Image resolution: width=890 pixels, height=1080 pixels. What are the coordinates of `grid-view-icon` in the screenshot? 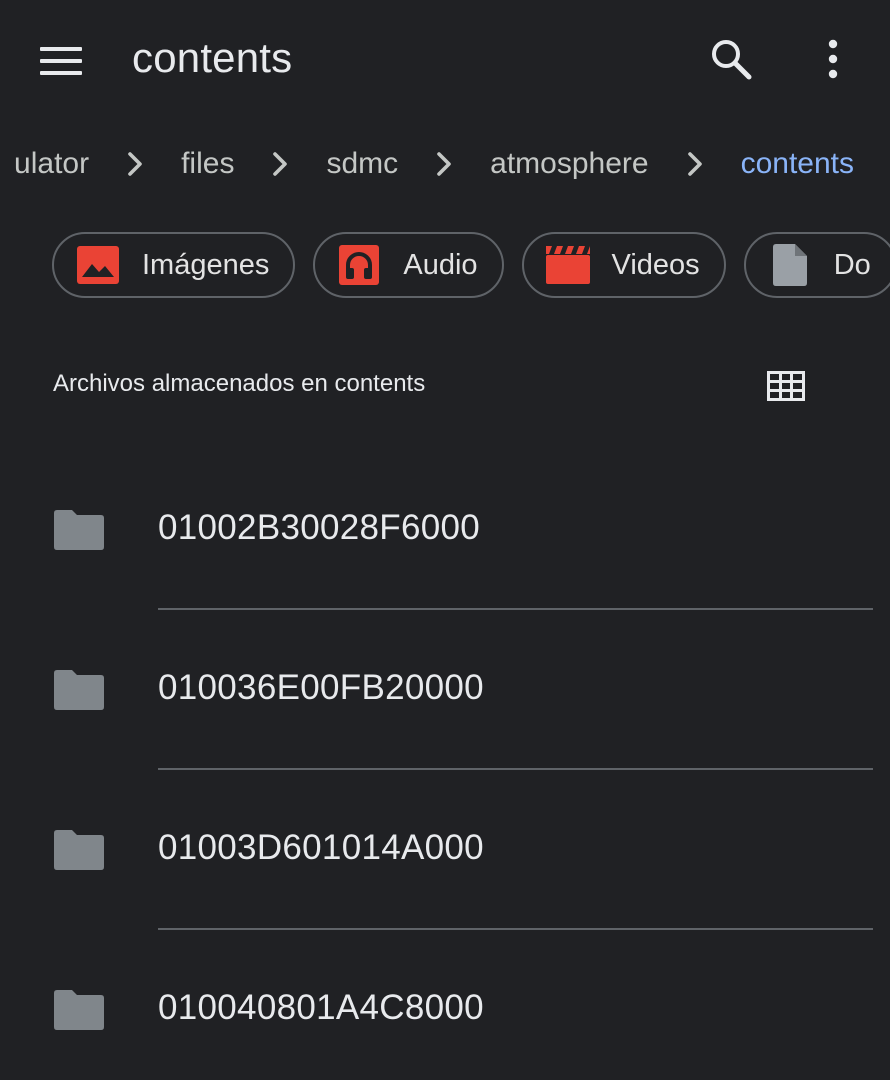 It's located at (786, 386).